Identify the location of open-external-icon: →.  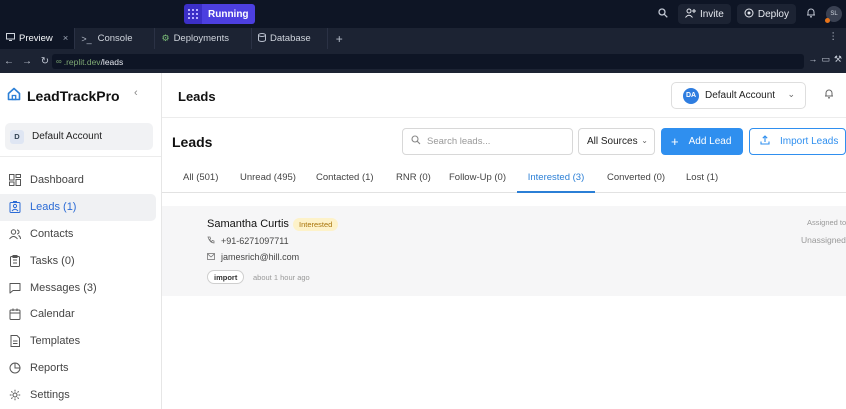
(812, 59).